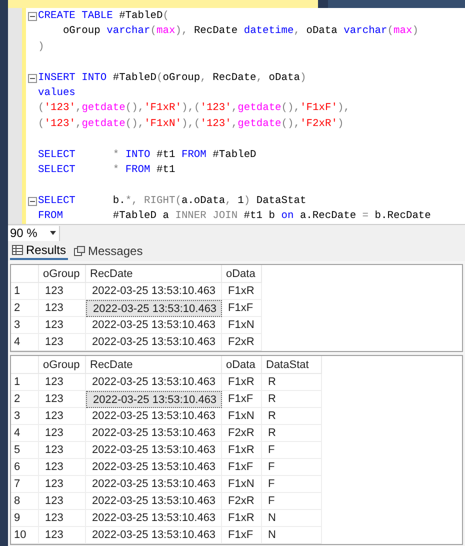  What do you see at coordinates (240, 32) in the screenshot?
I see `code-line: oGroup varchar(max), RecDate datetime, oData varchar(max)` at bounding box center [240, 32].